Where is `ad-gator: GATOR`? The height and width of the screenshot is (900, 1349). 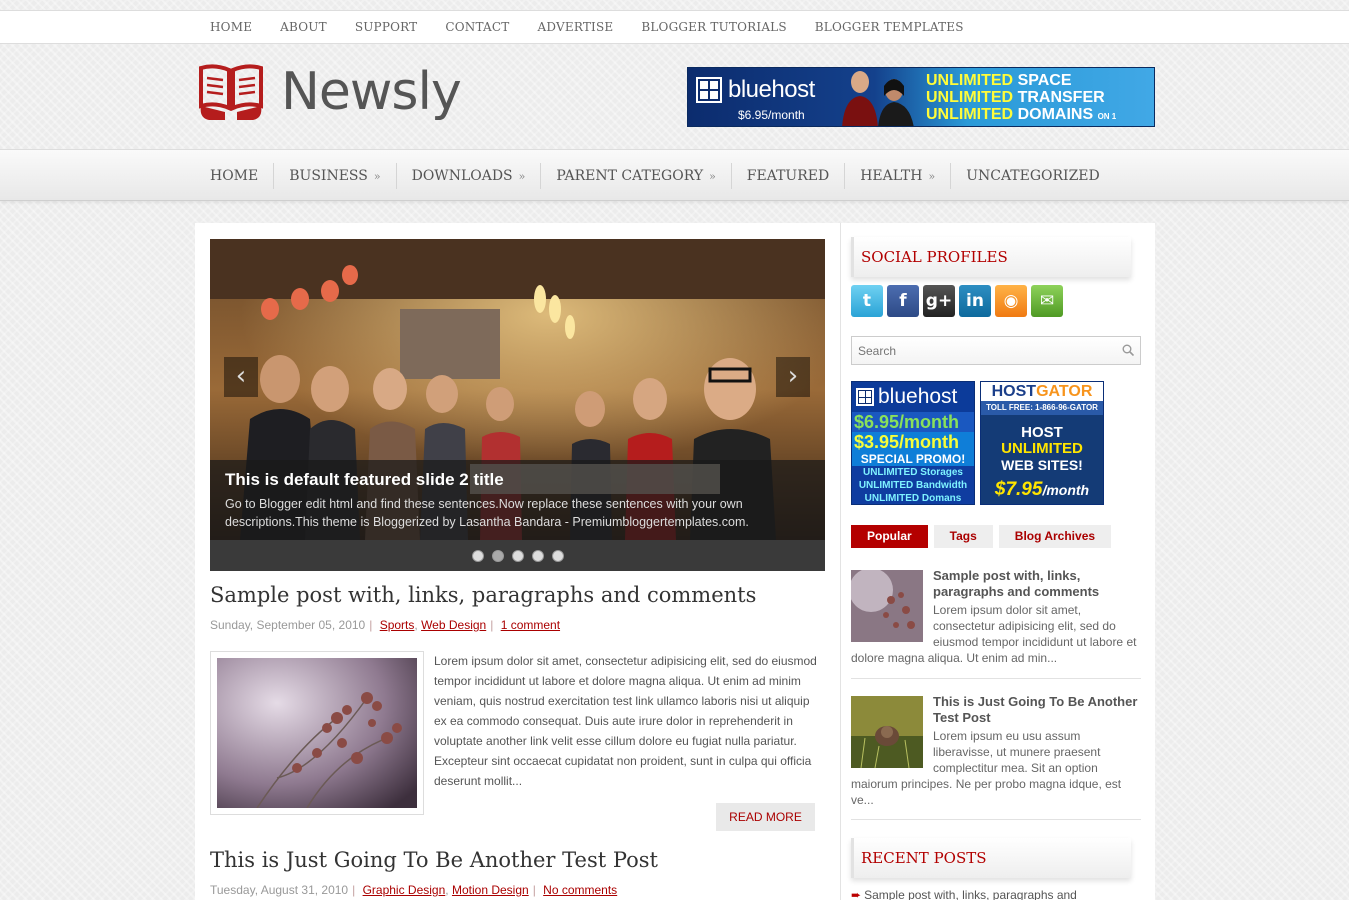 ad-gator: GATOR is located at coordinates (1064, 391).